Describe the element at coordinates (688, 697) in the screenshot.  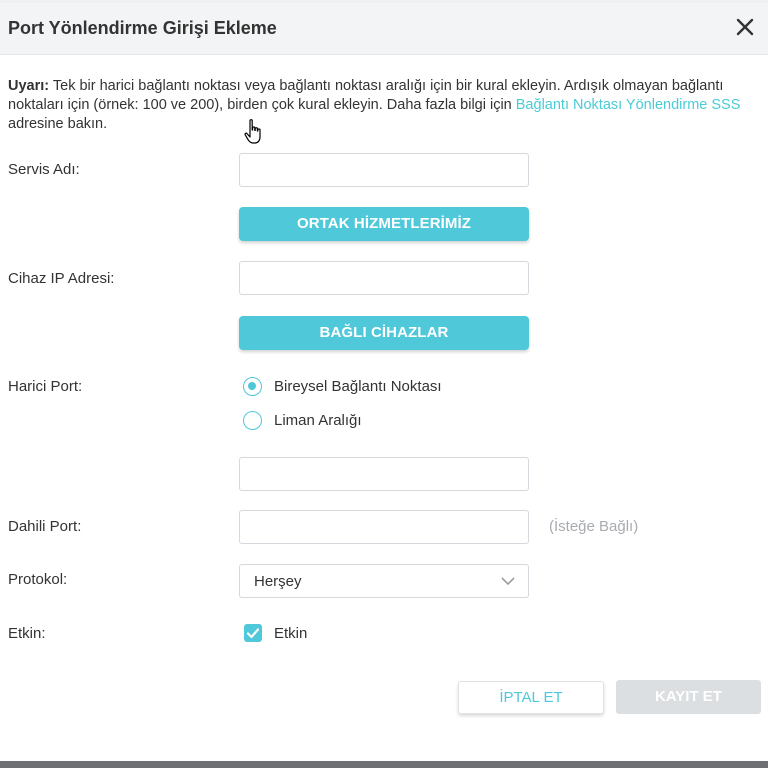
I see `save-button: KAYIT ET` at that location.